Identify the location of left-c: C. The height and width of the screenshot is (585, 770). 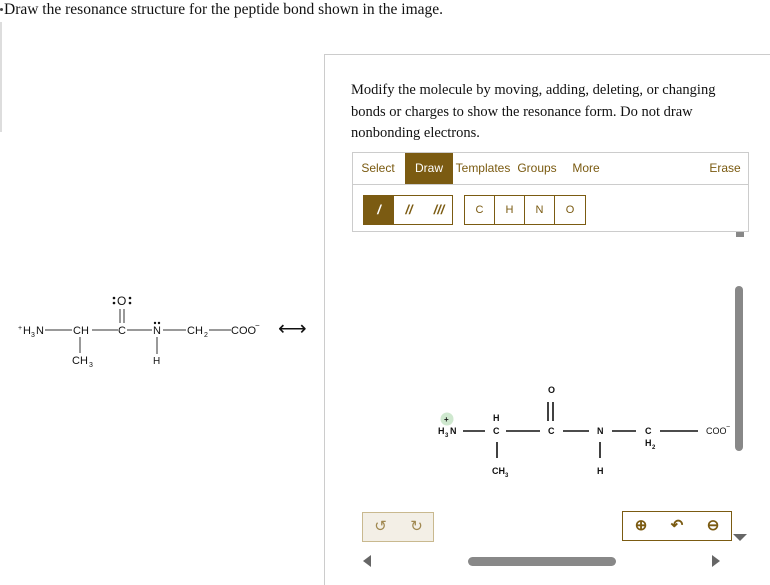
(122, 331).